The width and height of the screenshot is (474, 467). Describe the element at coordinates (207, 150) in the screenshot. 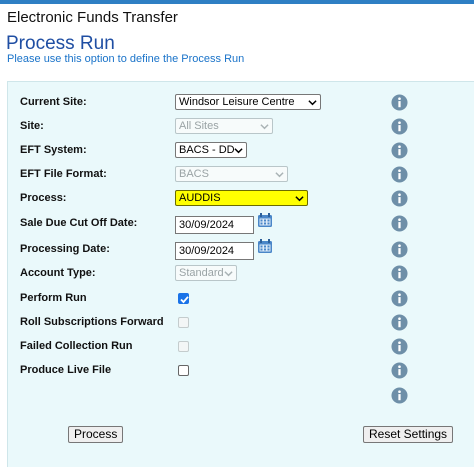

I see `eft-system-value: BACS - DD` at that location.